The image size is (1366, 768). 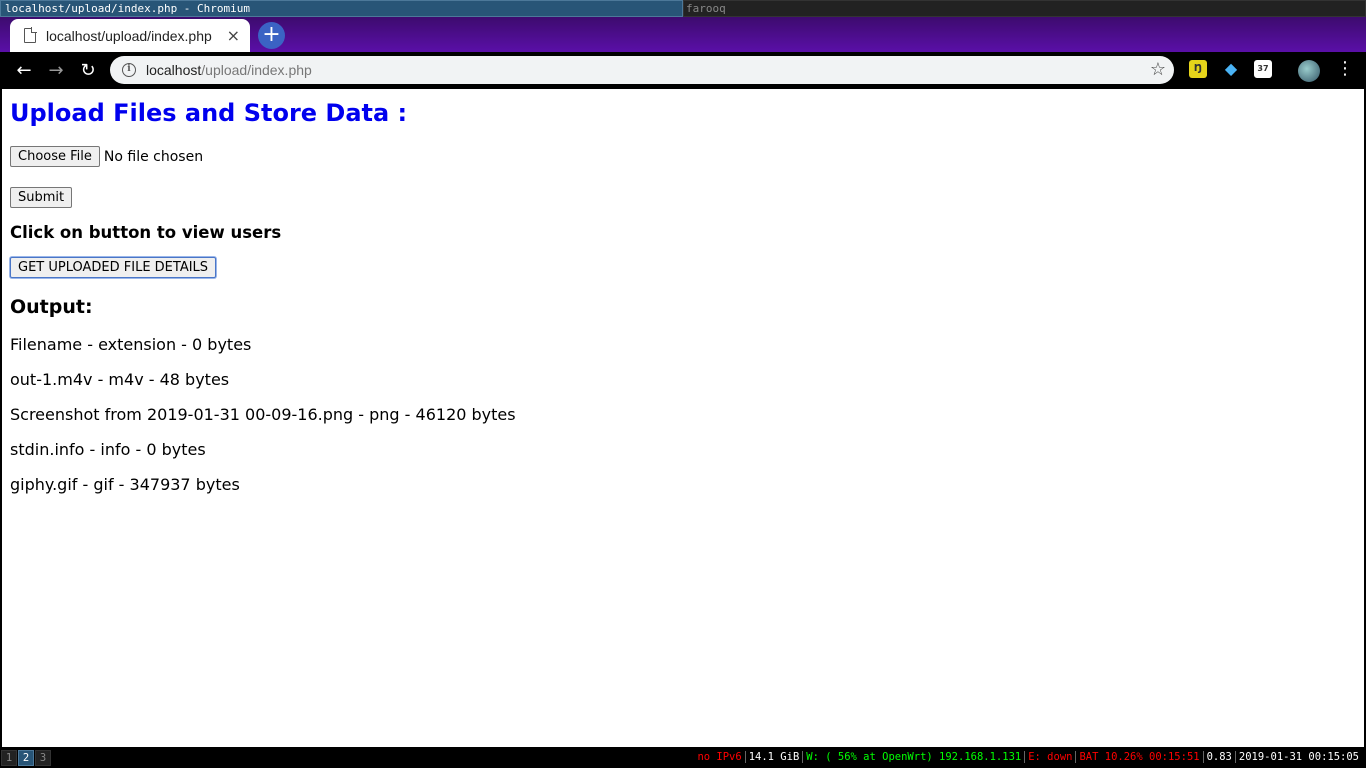 What do you see at coordinates (51, 307) in the screenshot?
I see `output-heading: Output:` at bounding box center [51, 307].